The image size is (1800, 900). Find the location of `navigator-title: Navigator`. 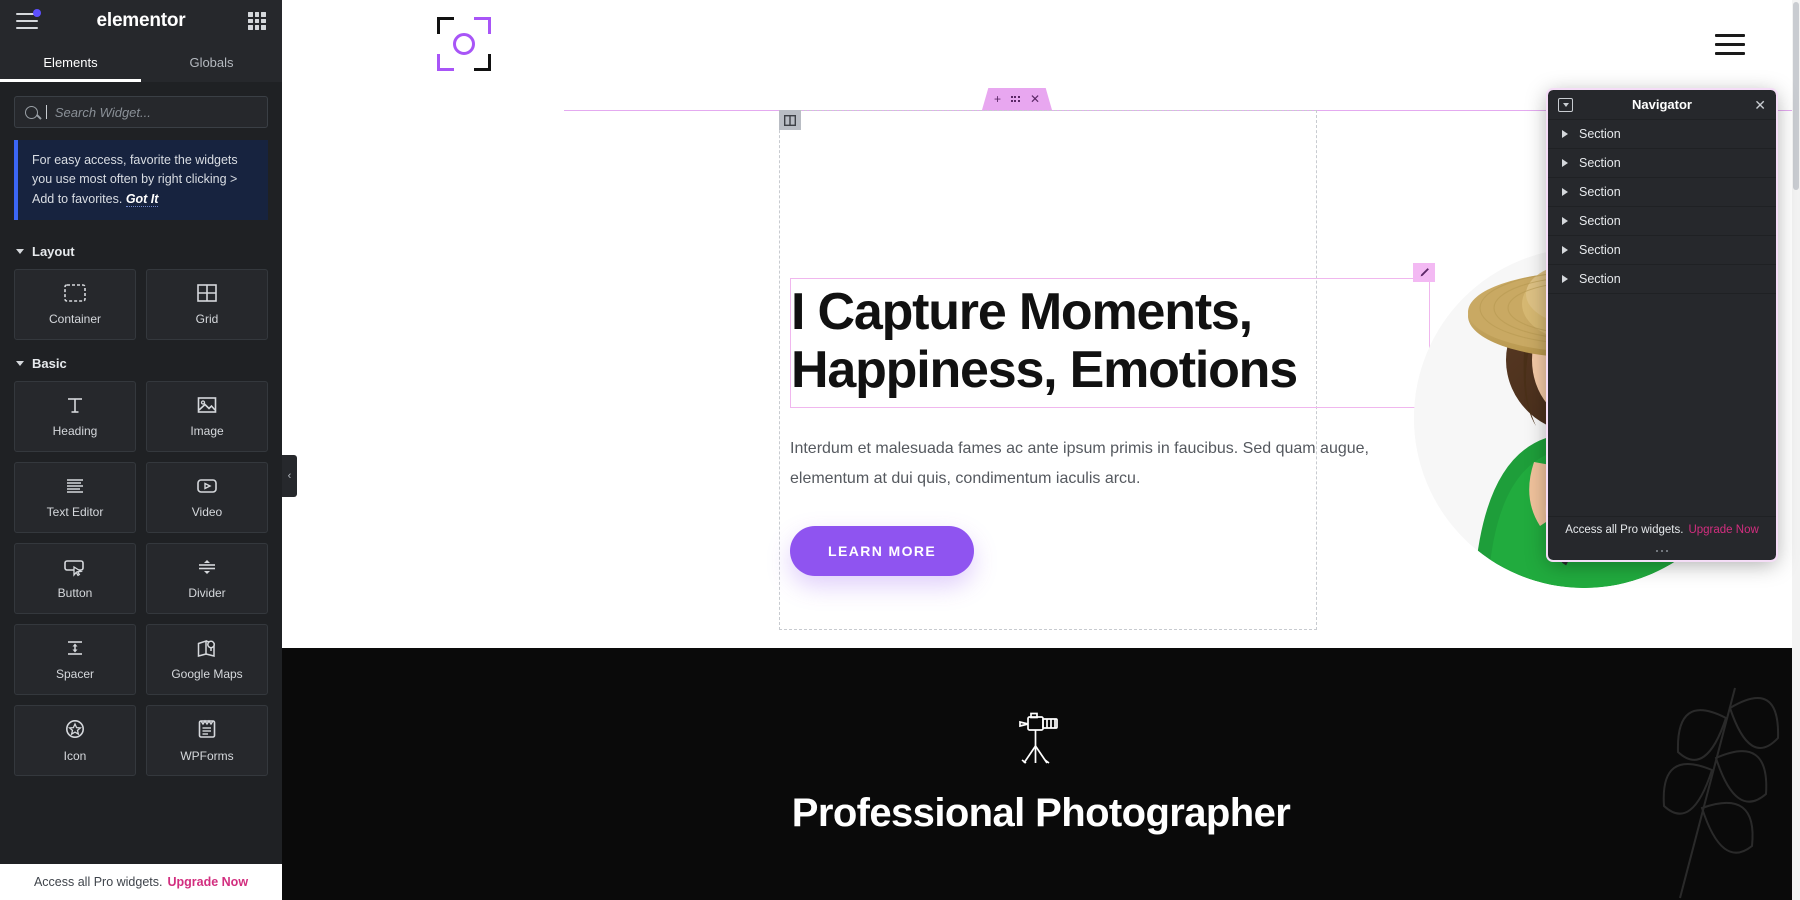

navigator-title: Navigator is located at coordinates (1662, 104).